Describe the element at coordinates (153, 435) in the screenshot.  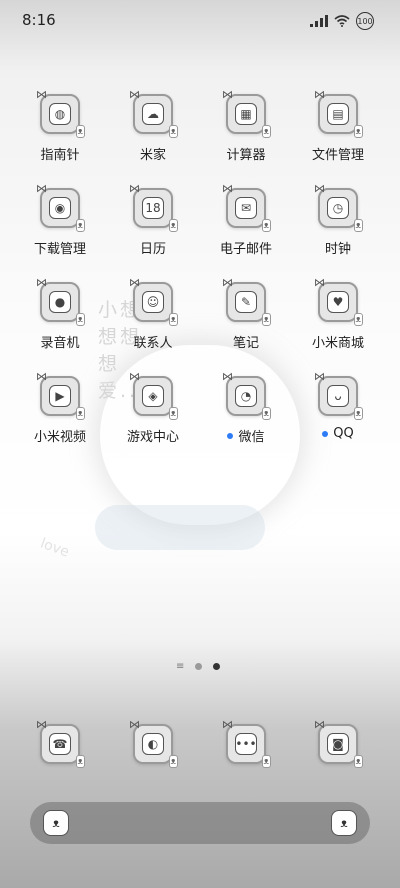
I see `app-label: 游戏中心` at that location.